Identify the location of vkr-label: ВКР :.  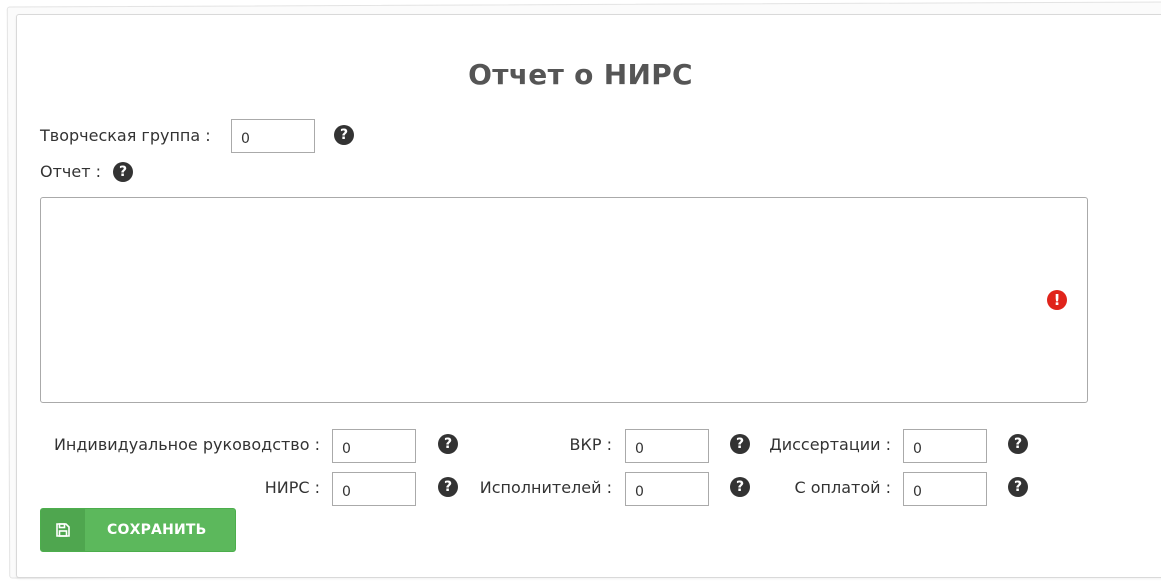
(590, 444).